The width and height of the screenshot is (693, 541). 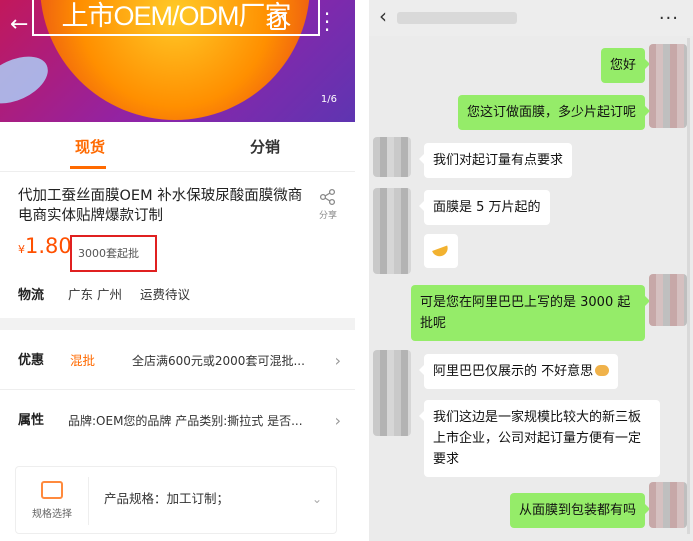 I want to click on price: ¥1.80, so click(x=45, y=246).